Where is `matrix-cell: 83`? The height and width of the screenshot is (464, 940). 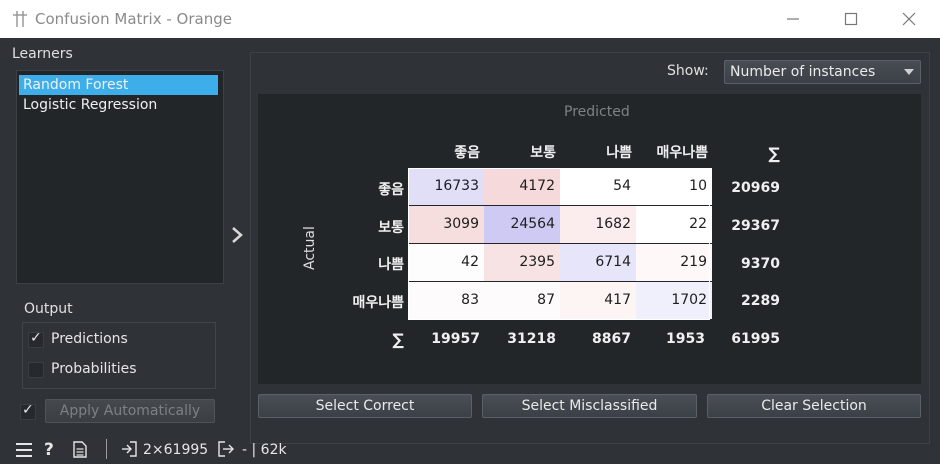 matrix-cell: 83 is located at coordinates (446, 300).